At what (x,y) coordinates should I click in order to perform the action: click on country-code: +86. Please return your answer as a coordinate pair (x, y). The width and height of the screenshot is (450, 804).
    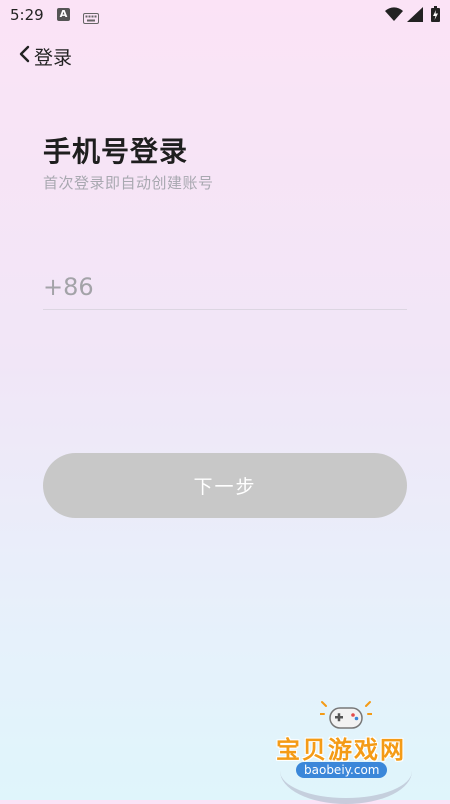
    Looking at the image, I should click on (68, 287).